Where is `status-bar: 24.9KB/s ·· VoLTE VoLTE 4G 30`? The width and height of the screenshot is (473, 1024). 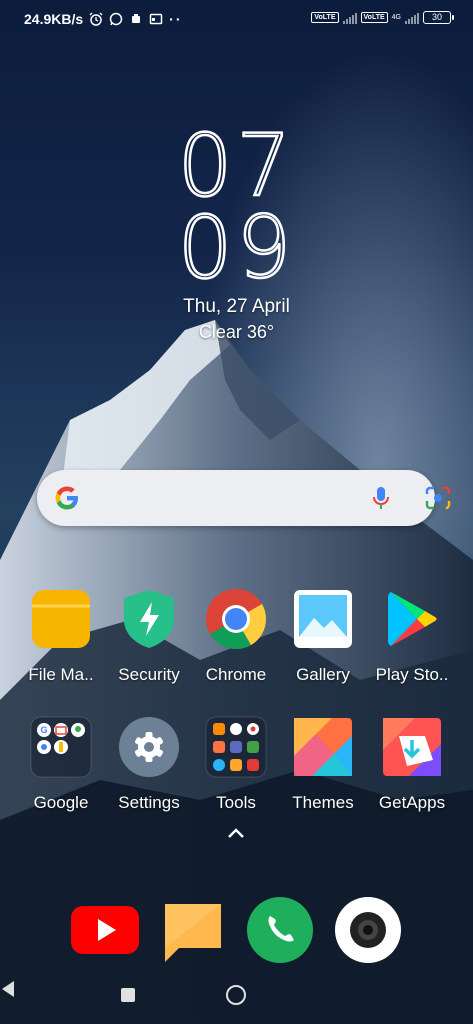
status-bar: 24.9KB/s ·· VoLTE VoLTE 4G 30 is located at coordinates (236, 20).